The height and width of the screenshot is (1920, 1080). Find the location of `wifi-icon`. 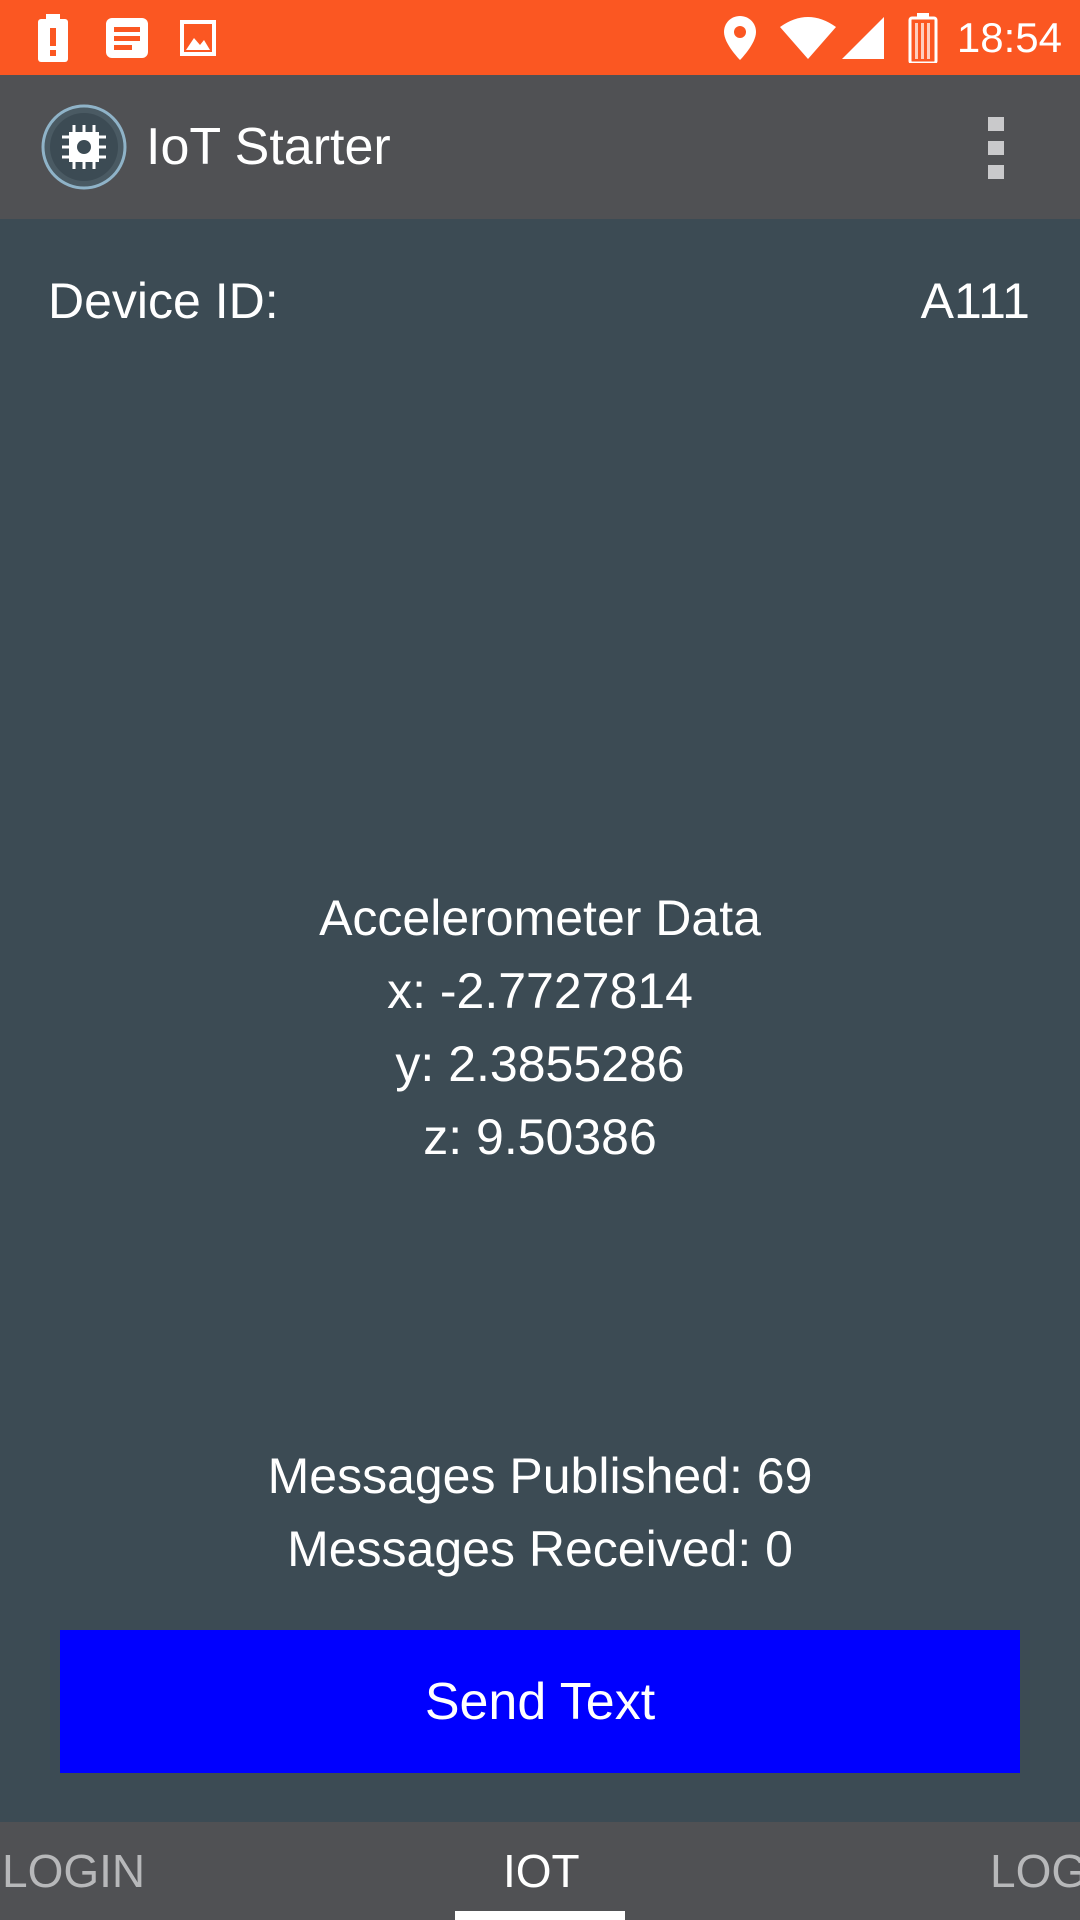

wifi-icon is located at coordinates (808, 37).